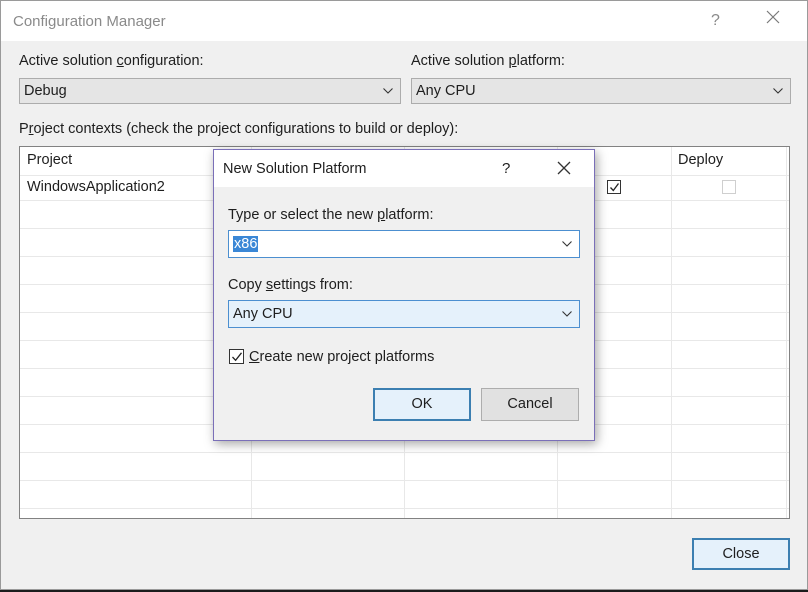 The image size is (808, 592). Describe the element at coordinates (45, 91) in the screenshot. I see `active-configuration-value: Debug` at that location.